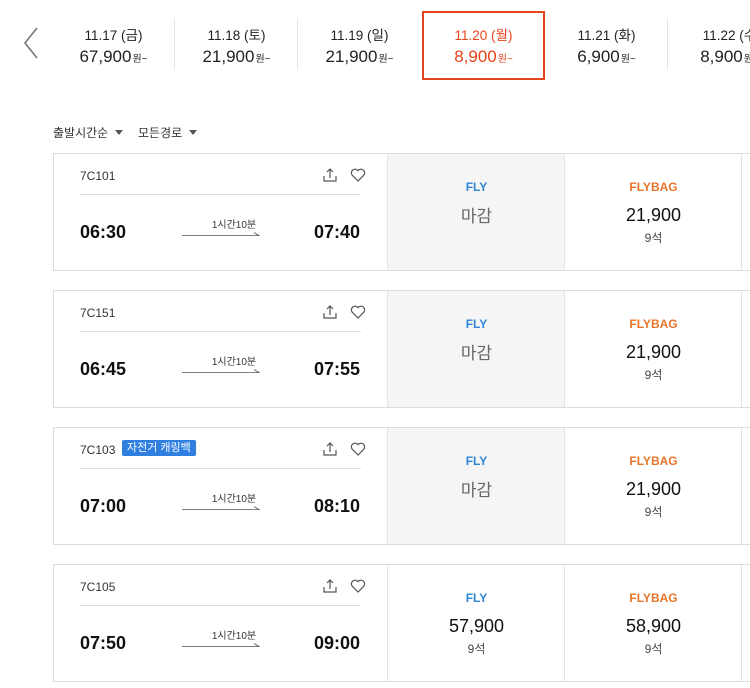 Image resolution: width=750 pixels, height=688 pixels. Describe the element at coordinates (113, 45) in the screenshot. I see `date-tab-1117: 11.17 (금) 67,900원~` at that location.